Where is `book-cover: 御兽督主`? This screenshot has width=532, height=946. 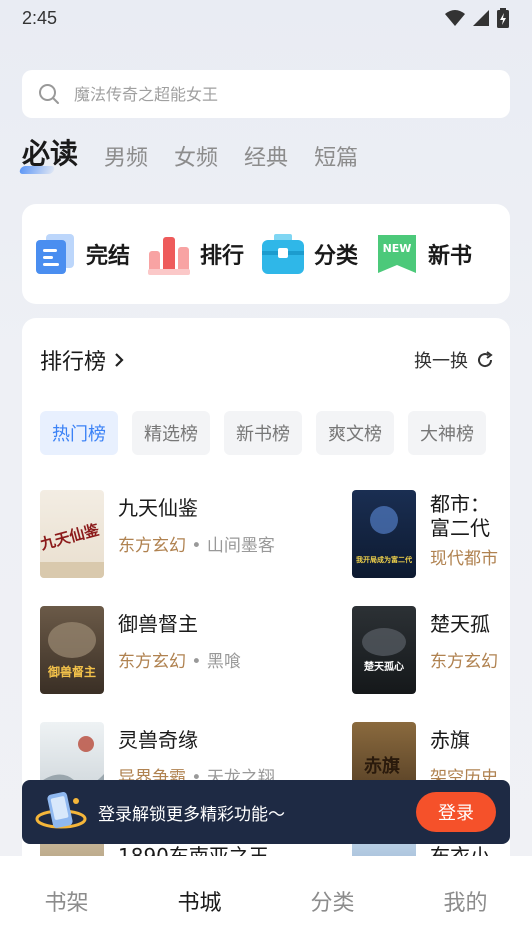 book-cover: 御兽督主 is located at coordinates (72, 650).